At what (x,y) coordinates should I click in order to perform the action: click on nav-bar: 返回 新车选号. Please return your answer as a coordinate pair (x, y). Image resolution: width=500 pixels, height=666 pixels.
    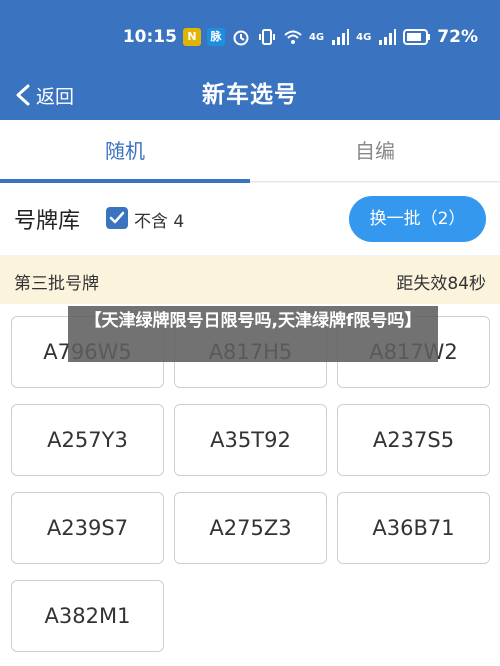
    Looking at the image, I should click on (250, 95).